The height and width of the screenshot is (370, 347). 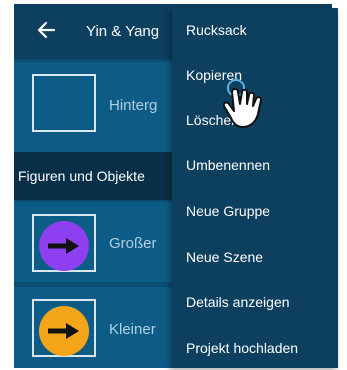 I want to click on menu-item-label: Rucksack, so click(x=216, y=30).